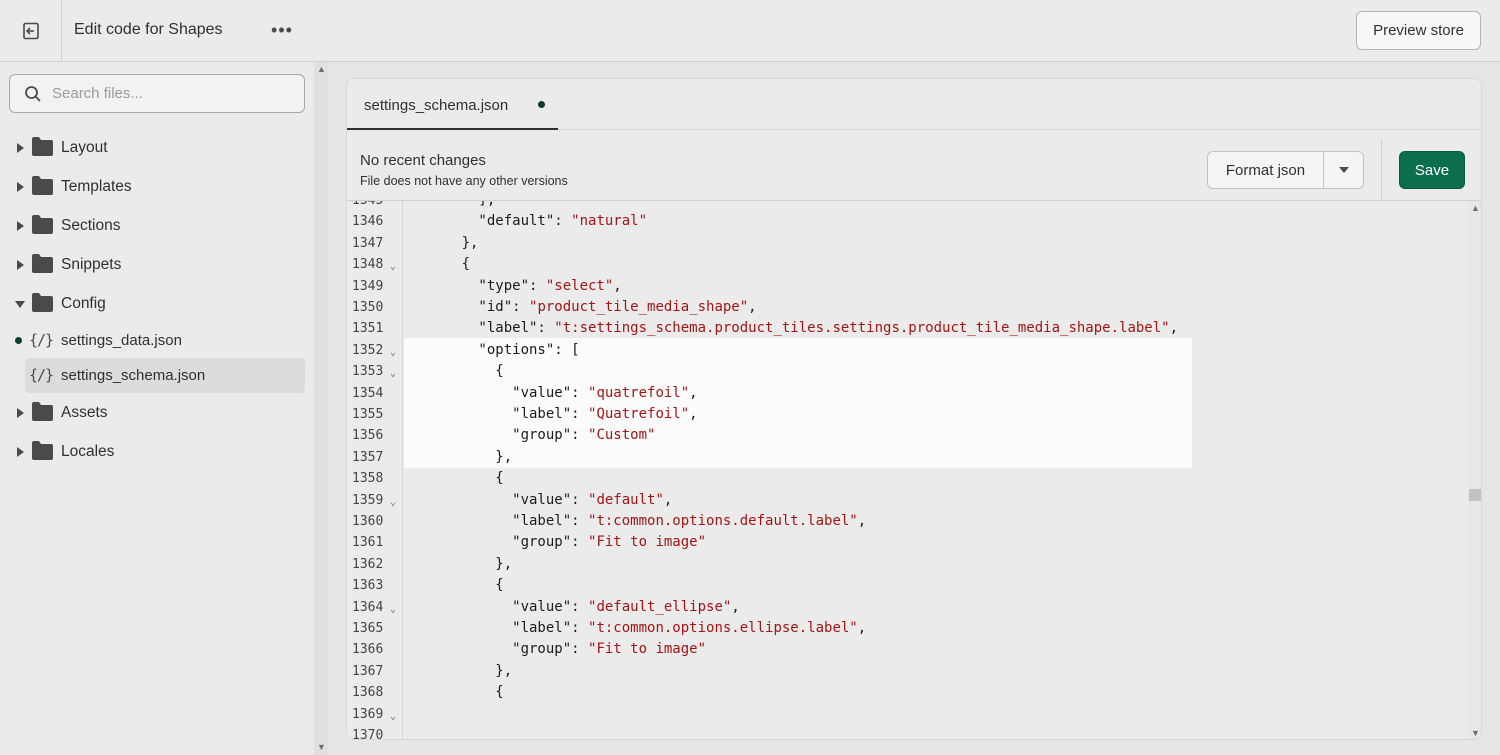  Describe the element at coordinates (368, 243) in the screenshot. I see `line-number: 1347` at that location.